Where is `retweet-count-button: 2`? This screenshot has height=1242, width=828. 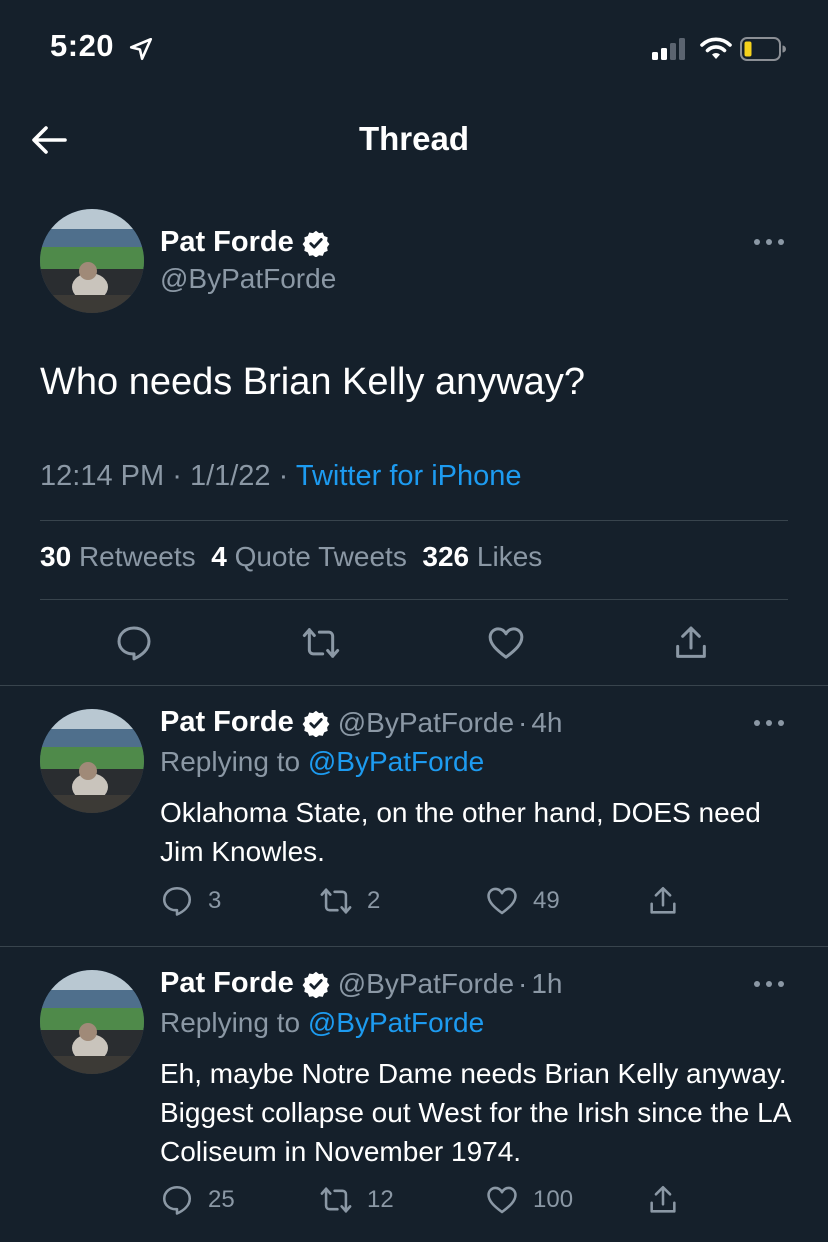 retweet-count-button: 2 is located at coordinates (349, 901).